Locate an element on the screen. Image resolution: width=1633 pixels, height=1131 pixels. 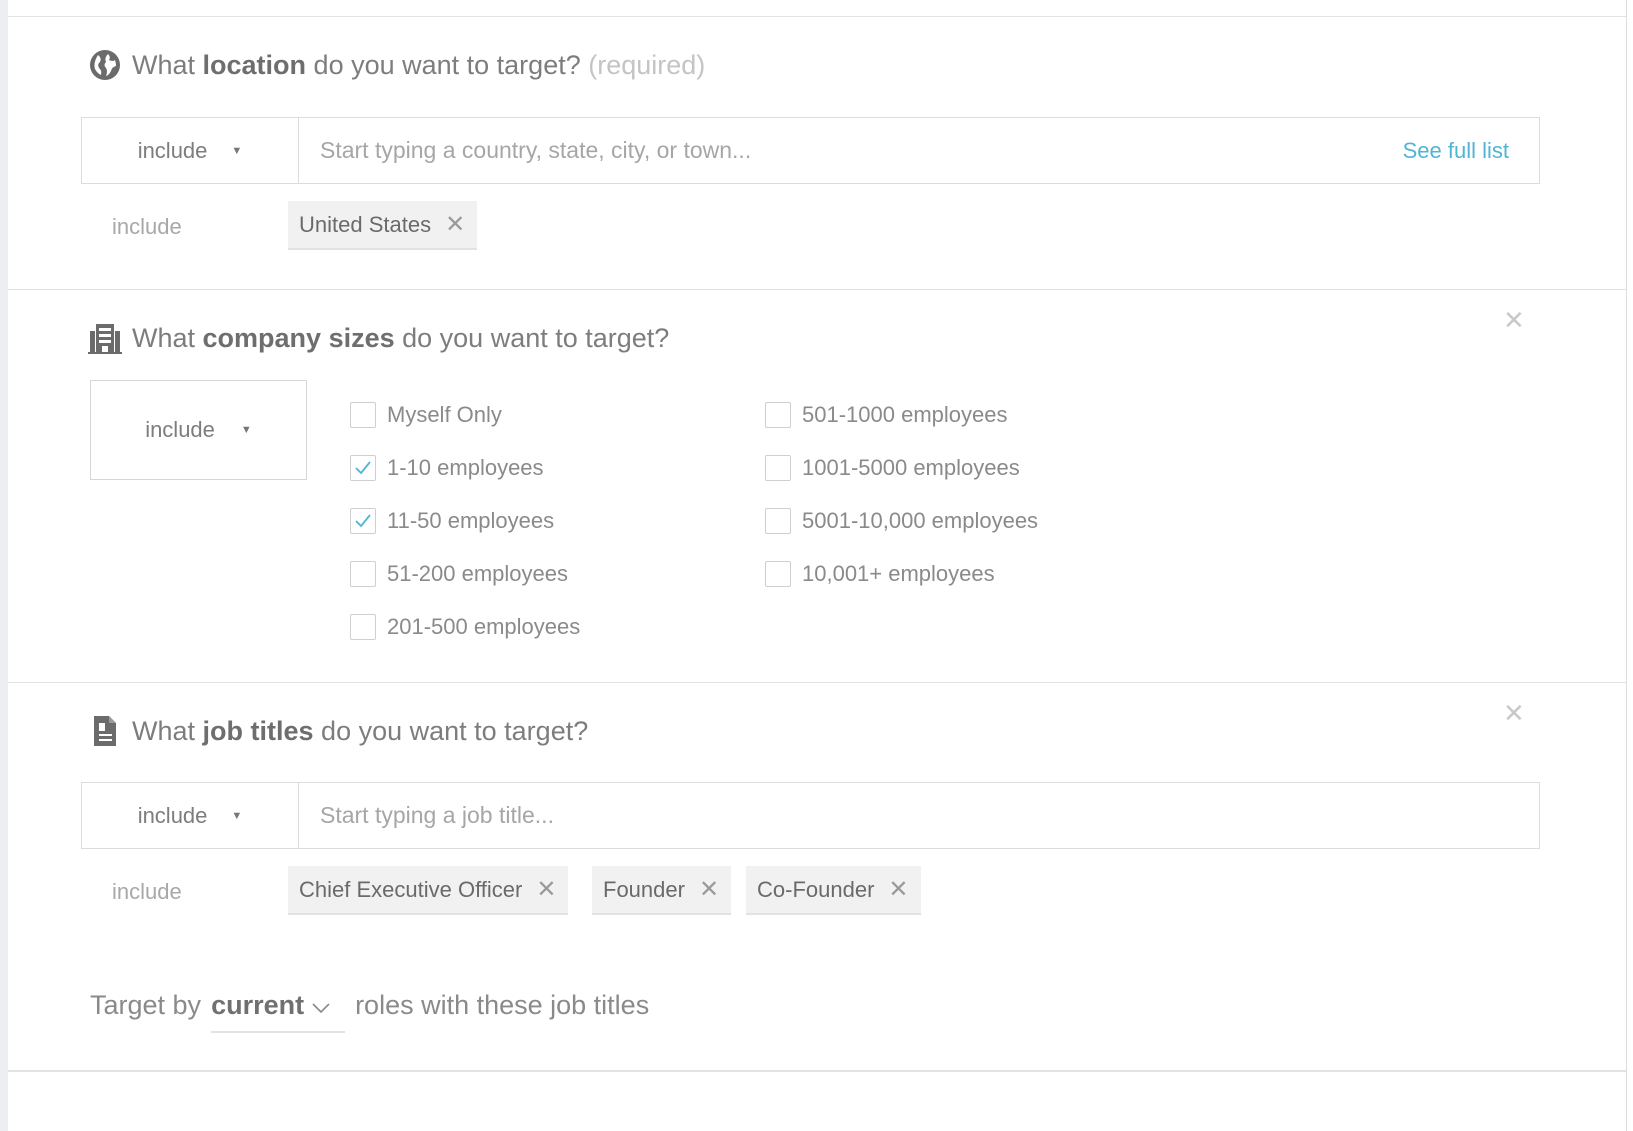
job-title-tag-label: Co-Founder is located at coordinates (816, 889).